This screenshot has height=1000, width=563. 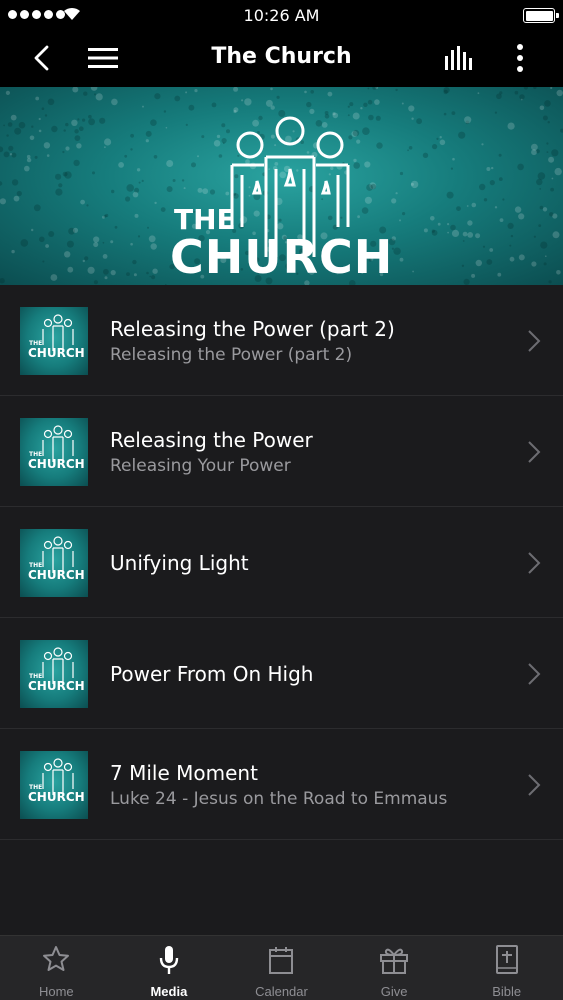 What do you see at coordinates (281, 253) in the screenshot?
I see `logo-text-church: CHURCH` at bounding box center [281, 253].